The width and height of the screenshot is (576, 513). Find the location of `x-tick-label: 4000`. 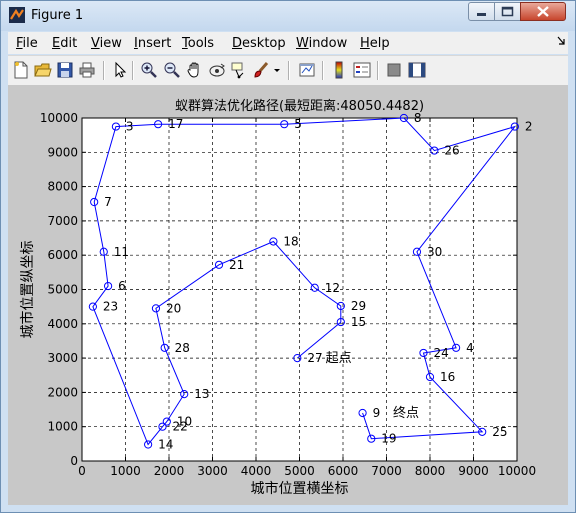

x-tick-label: 4000 is located at coordinates (256, 471).